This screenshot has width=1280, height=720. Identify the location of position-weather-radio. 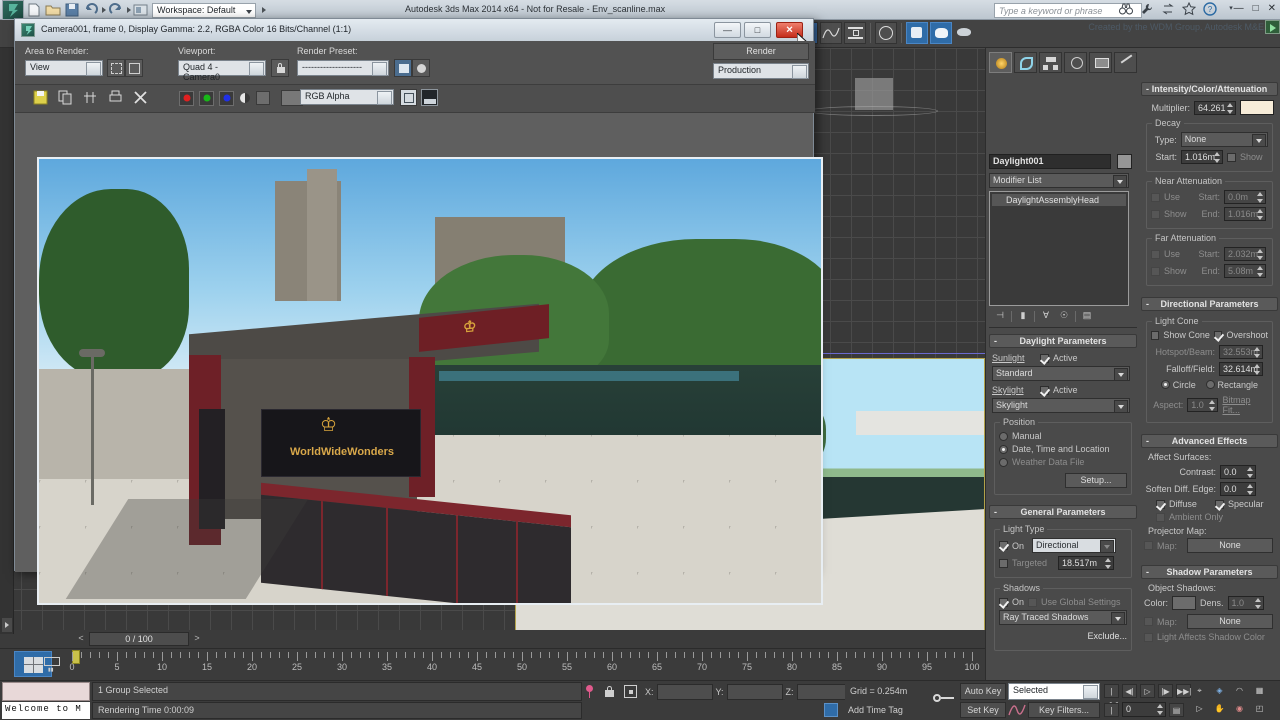
(1003, 462).